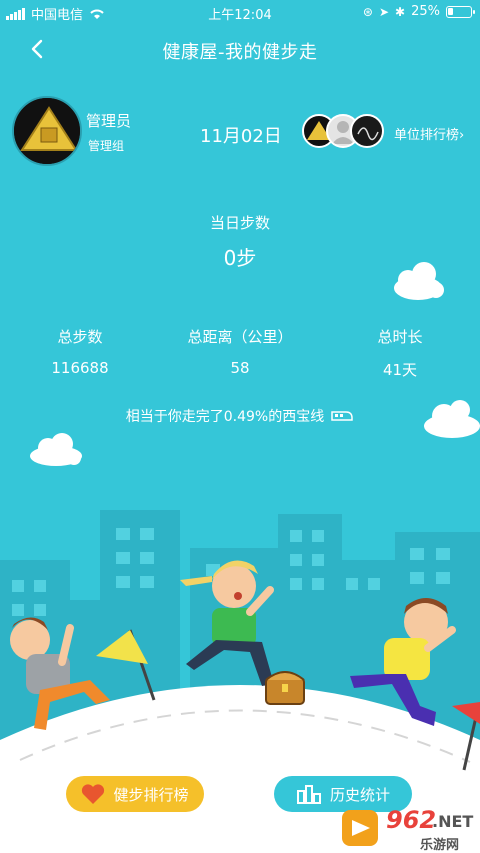 The width and height of the screenshot is (480, 853). I want to click on current-date: 11月02日, so click(241, 136).